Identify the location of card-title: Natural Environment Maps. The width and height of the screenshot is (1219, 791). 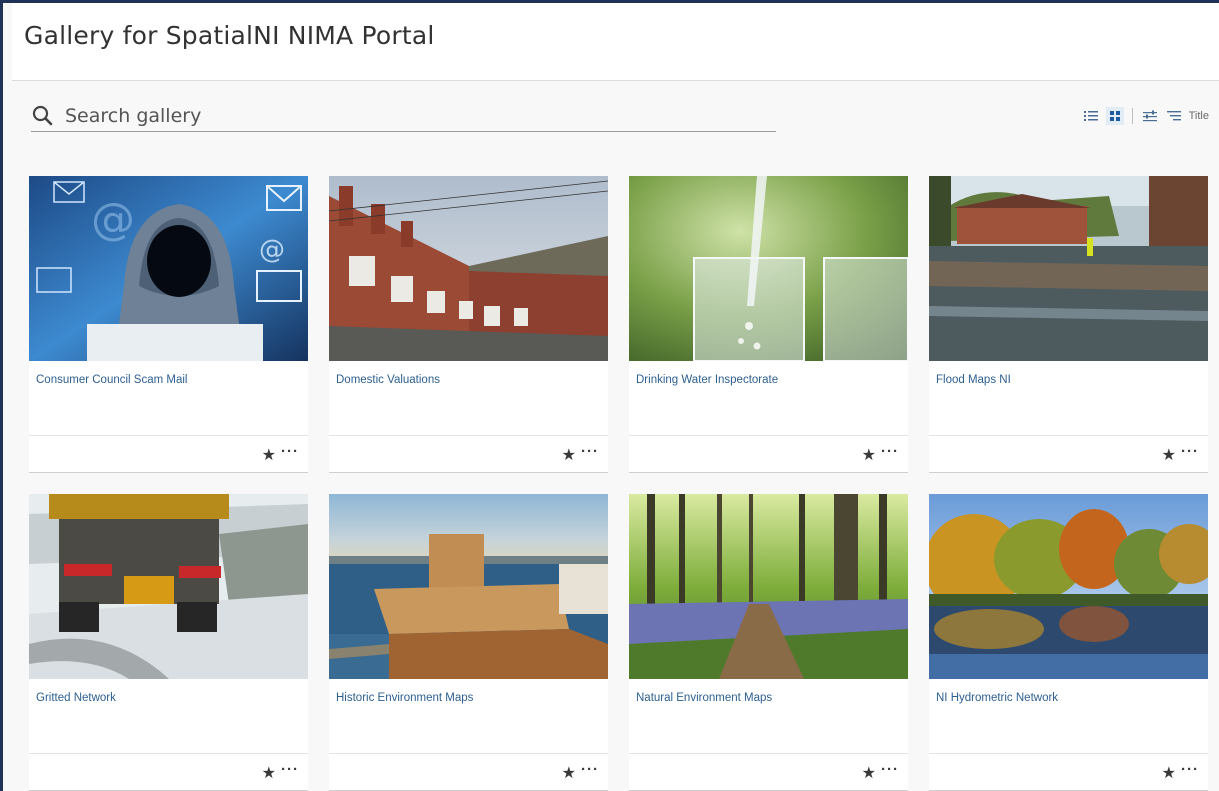
(704, 698).